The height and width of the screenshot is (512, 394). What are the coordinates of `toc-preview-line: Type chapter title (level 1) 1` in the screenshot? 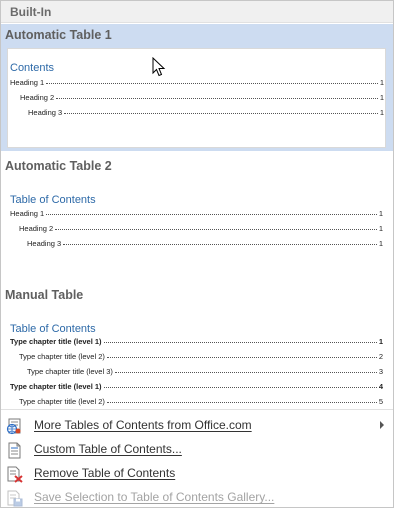 It's located at (196, 341).